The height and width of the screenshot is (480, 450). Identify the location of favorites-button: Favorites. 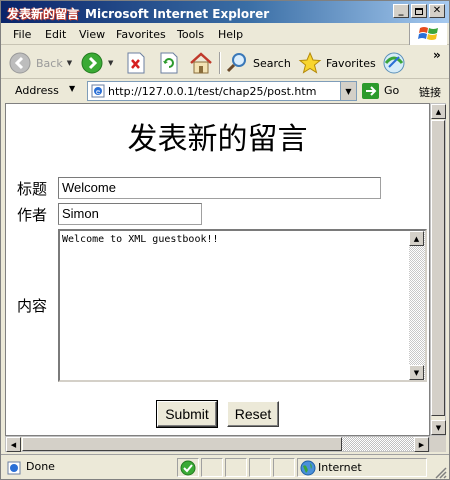
(337, 63).